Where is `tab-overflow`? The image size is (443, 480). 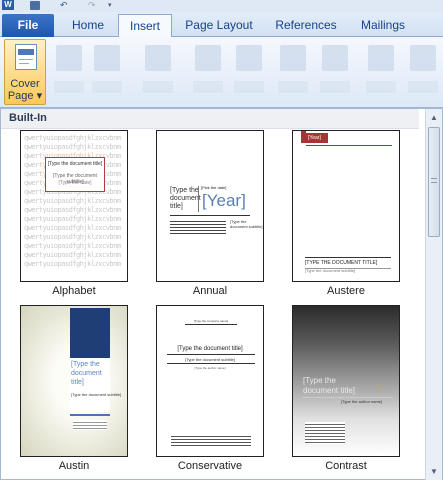
tab-overflow is located at coordinates (432, 25).